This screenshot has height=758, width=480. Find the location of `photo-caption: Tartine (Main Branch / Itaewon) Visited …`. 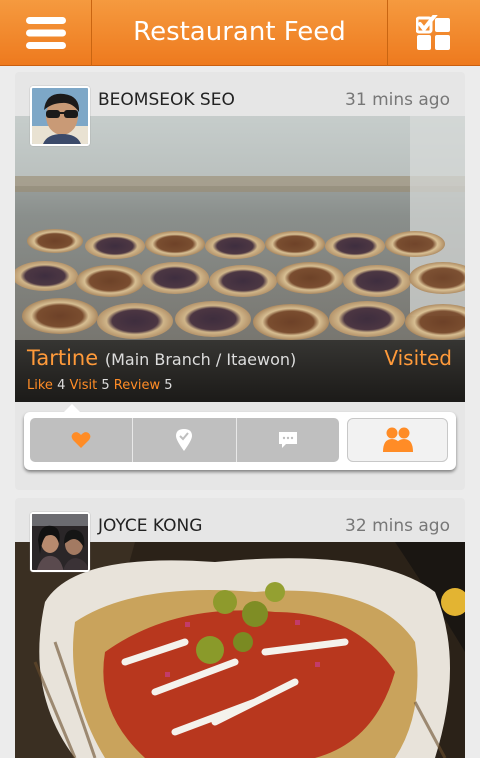

photo-caption: Tartine (Main Branch / Itaewon) Visited … is located at coordinates (240, 371).